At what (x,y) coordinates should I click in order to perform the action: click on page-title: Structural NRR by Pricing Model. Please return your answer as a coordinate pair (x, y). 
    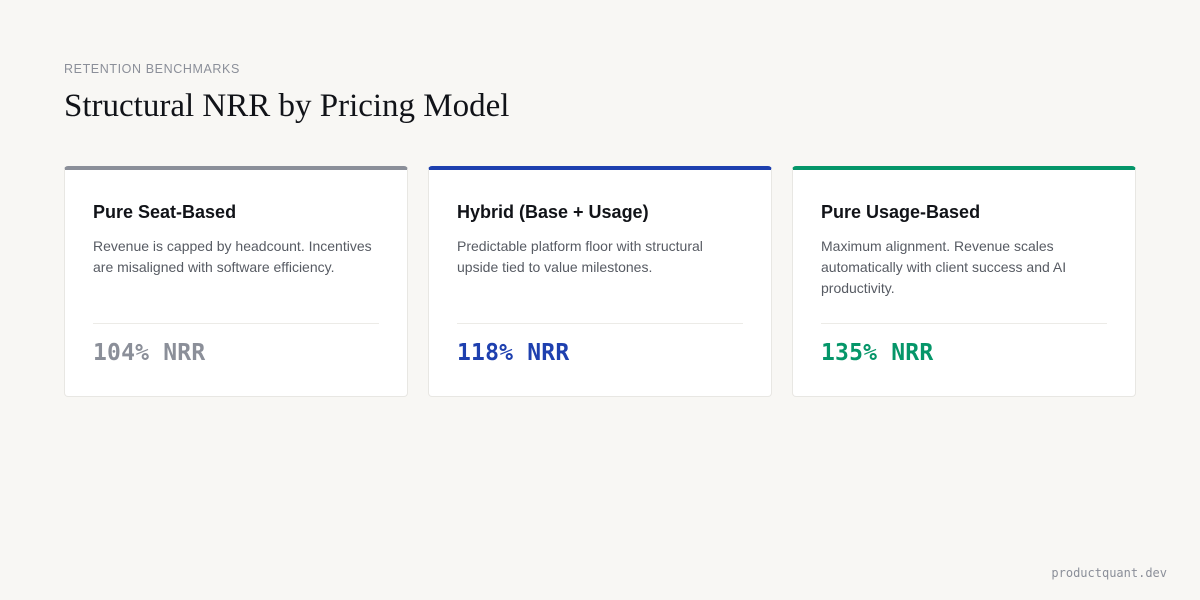
    Looking at the image, I should click on (287, 106).